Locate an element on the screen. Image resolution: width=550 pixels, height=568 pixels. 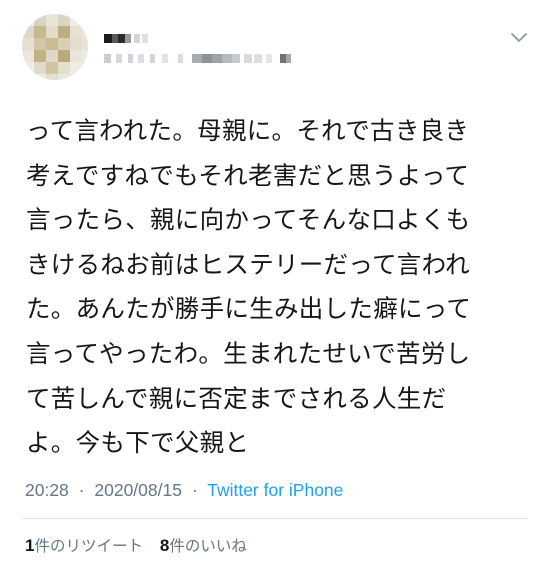
retweet-label: 件のリツイート is located at coordinates (88, 546).